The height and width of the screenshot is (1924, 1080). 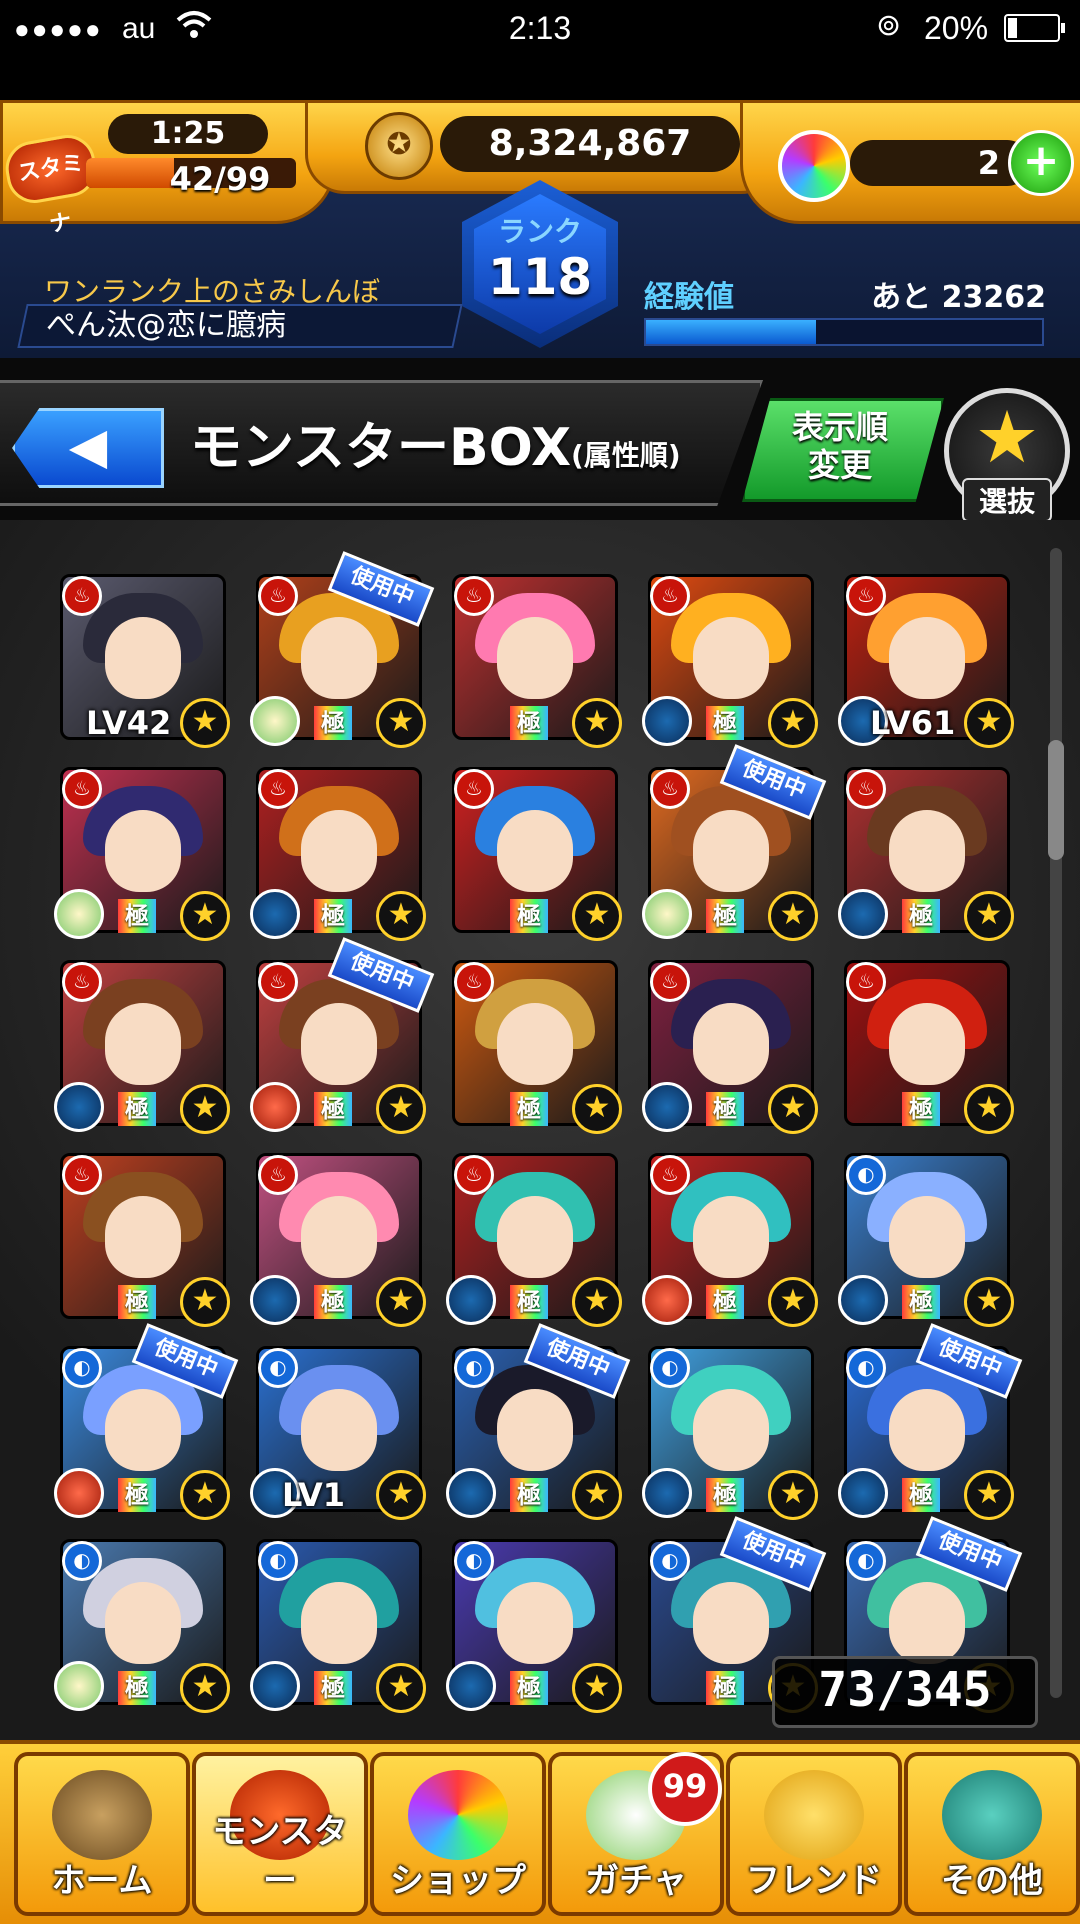 What do you see at coordinates (1056, 800) in the screenshot?
I see `scrollbar-thumb` at bounding box center [1056, 800].